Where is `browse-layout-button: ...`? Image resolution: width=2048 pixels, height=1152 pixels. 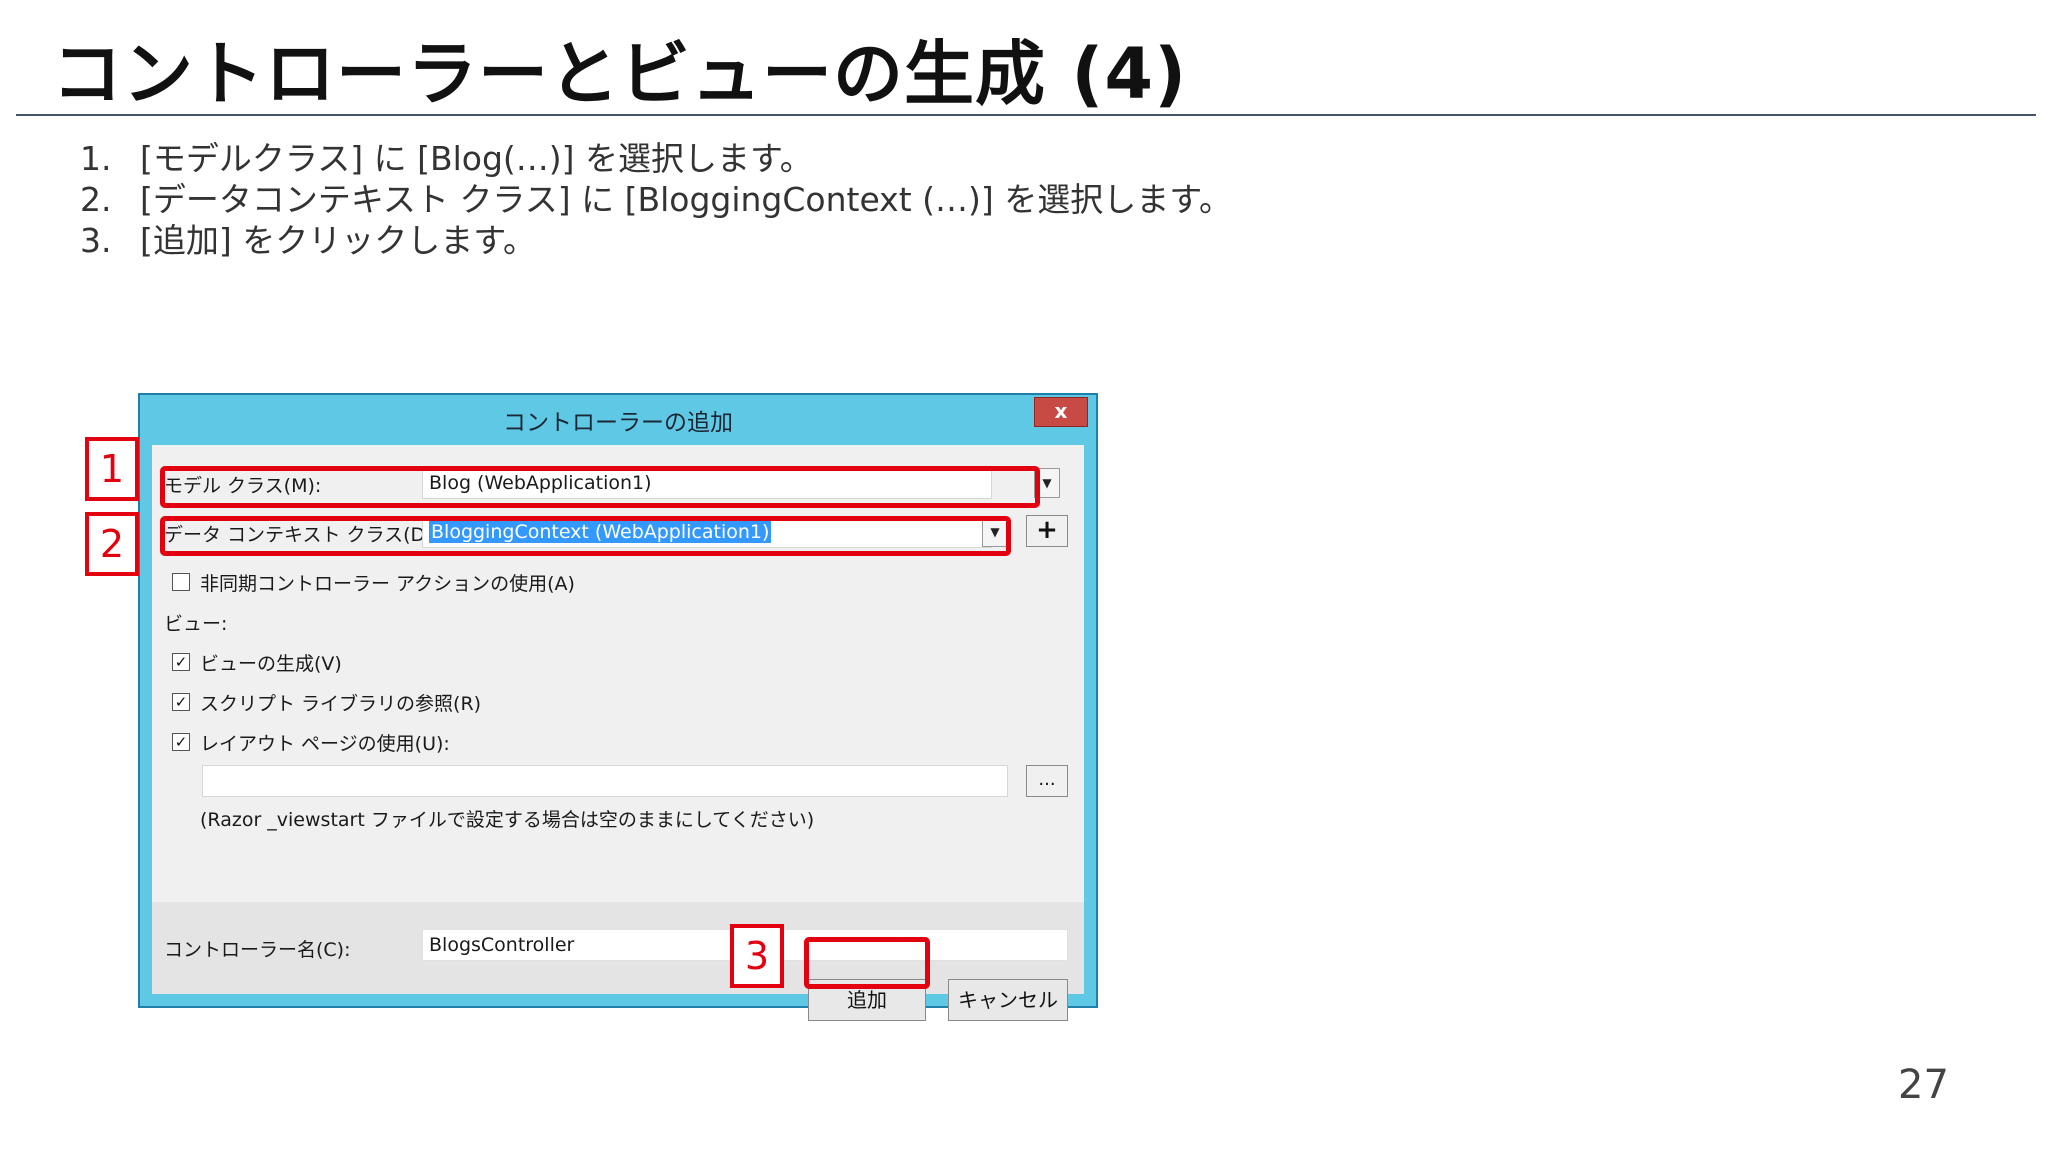 browse-layout-button: ... is located at coordinates (1047, 781).